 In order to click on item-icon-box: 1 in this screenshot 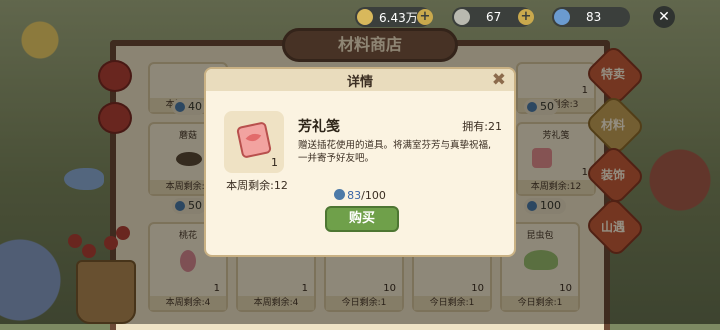, I will do `click(254, 142)`.